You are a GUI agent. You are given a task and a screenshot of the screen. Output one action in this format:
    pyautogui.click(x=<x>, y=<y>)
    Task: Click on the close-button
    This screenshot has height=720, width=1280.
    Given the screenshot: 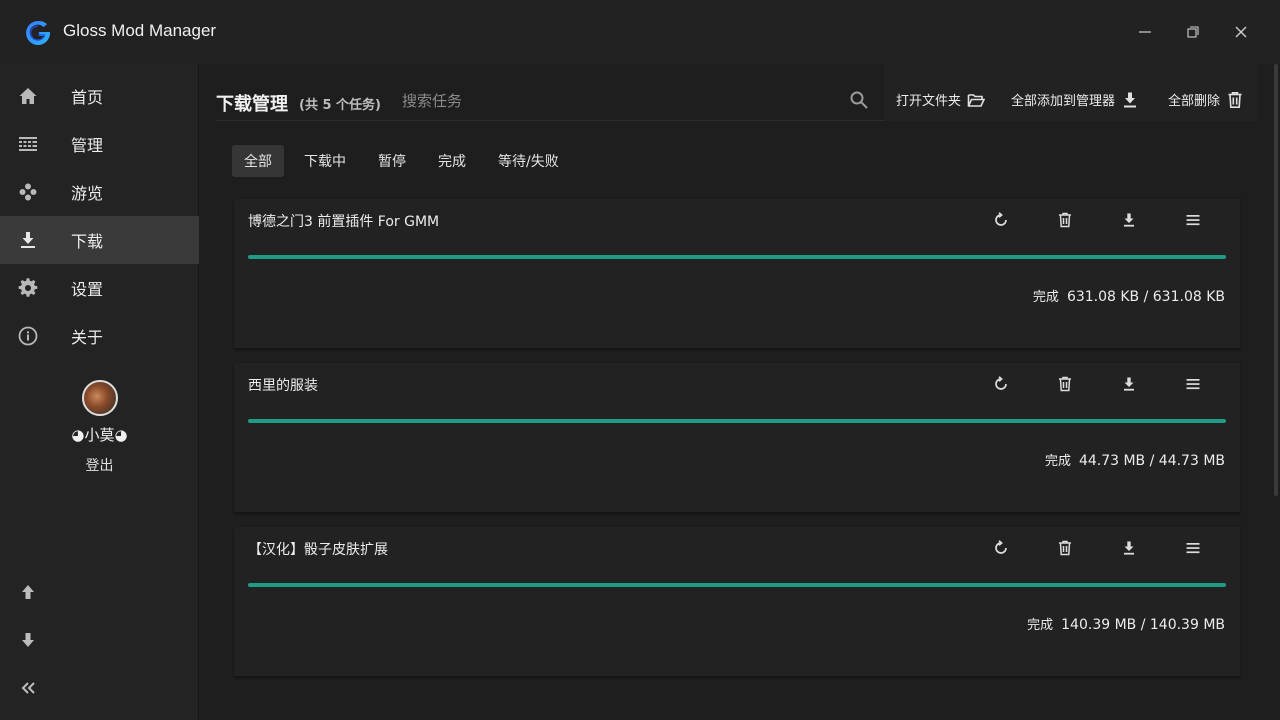 What is the action you would take?
    pyautogui.click(x=1241, y=32)
    